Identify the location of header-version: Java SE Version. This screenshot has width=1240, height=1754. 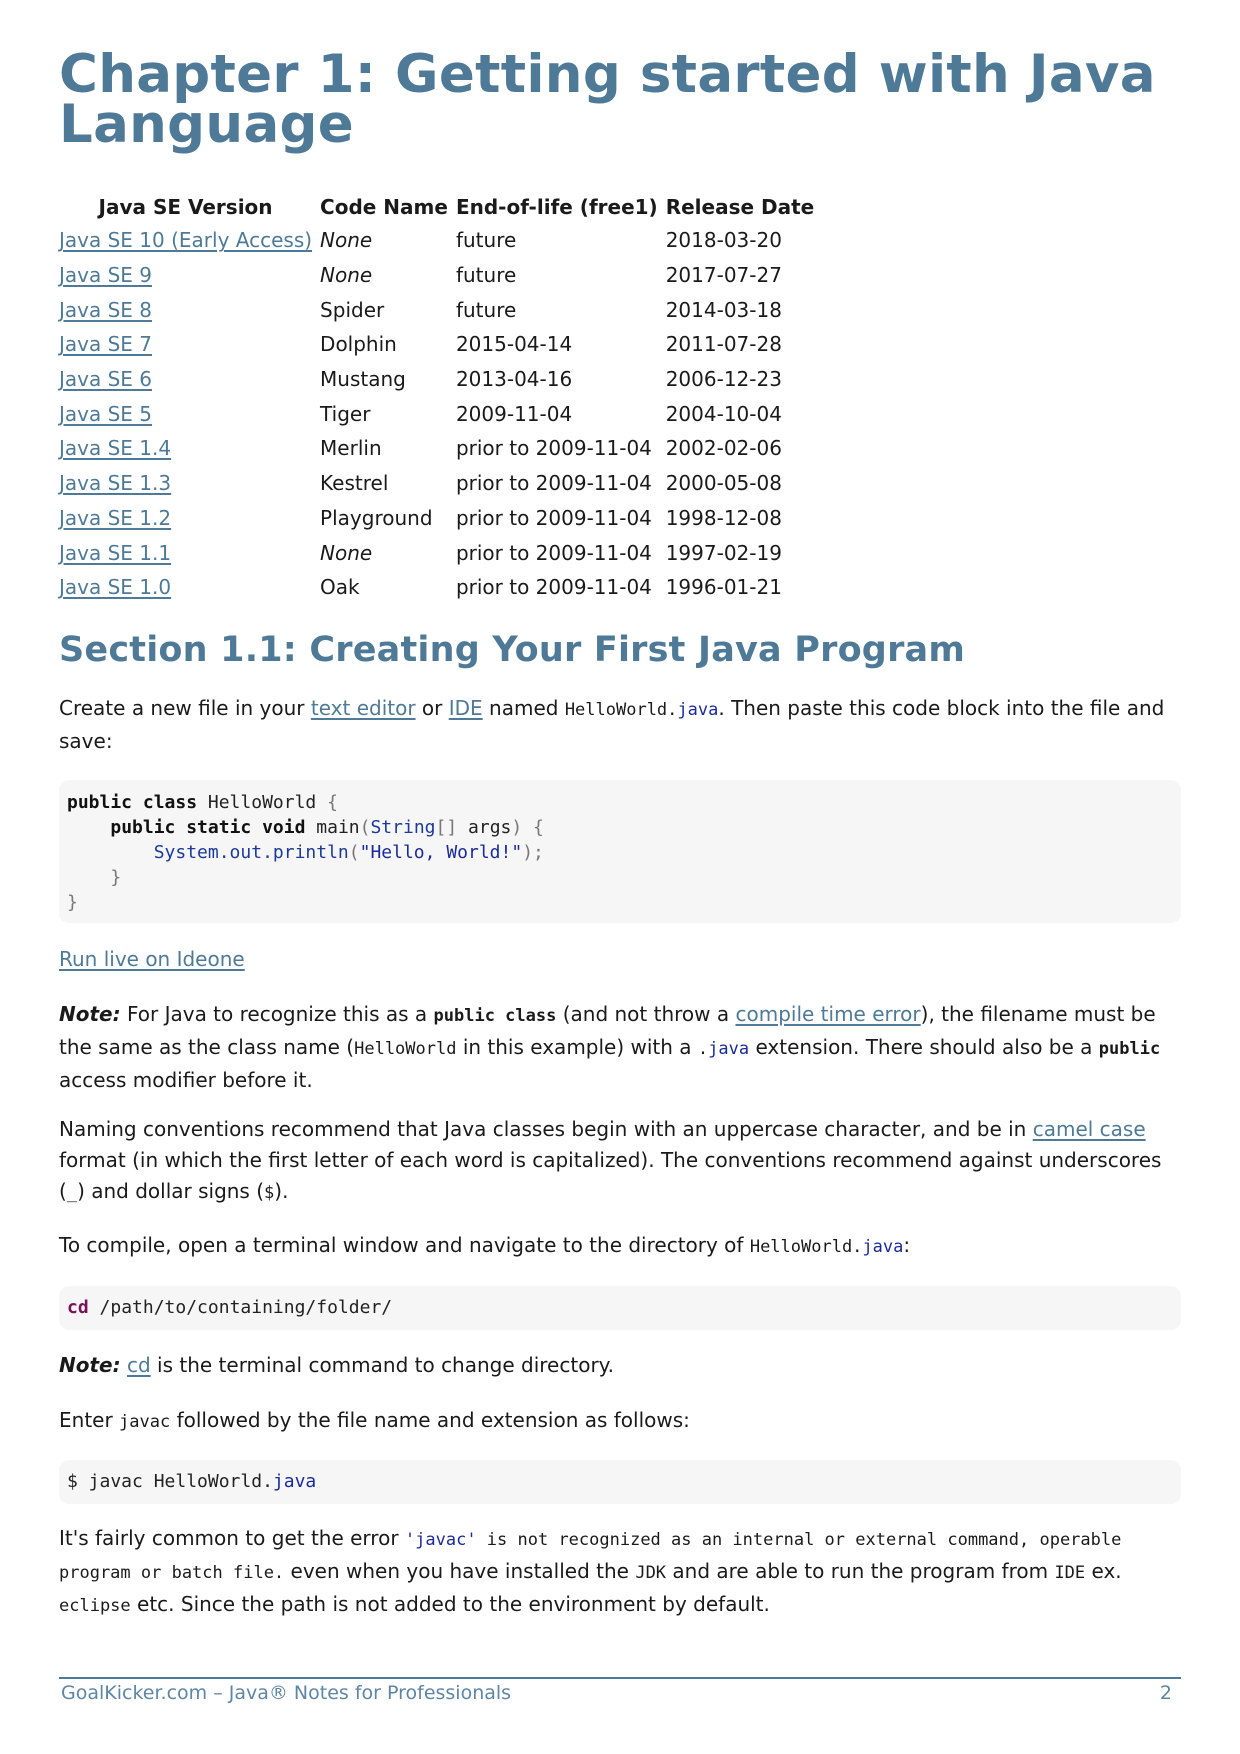
(185, 206).